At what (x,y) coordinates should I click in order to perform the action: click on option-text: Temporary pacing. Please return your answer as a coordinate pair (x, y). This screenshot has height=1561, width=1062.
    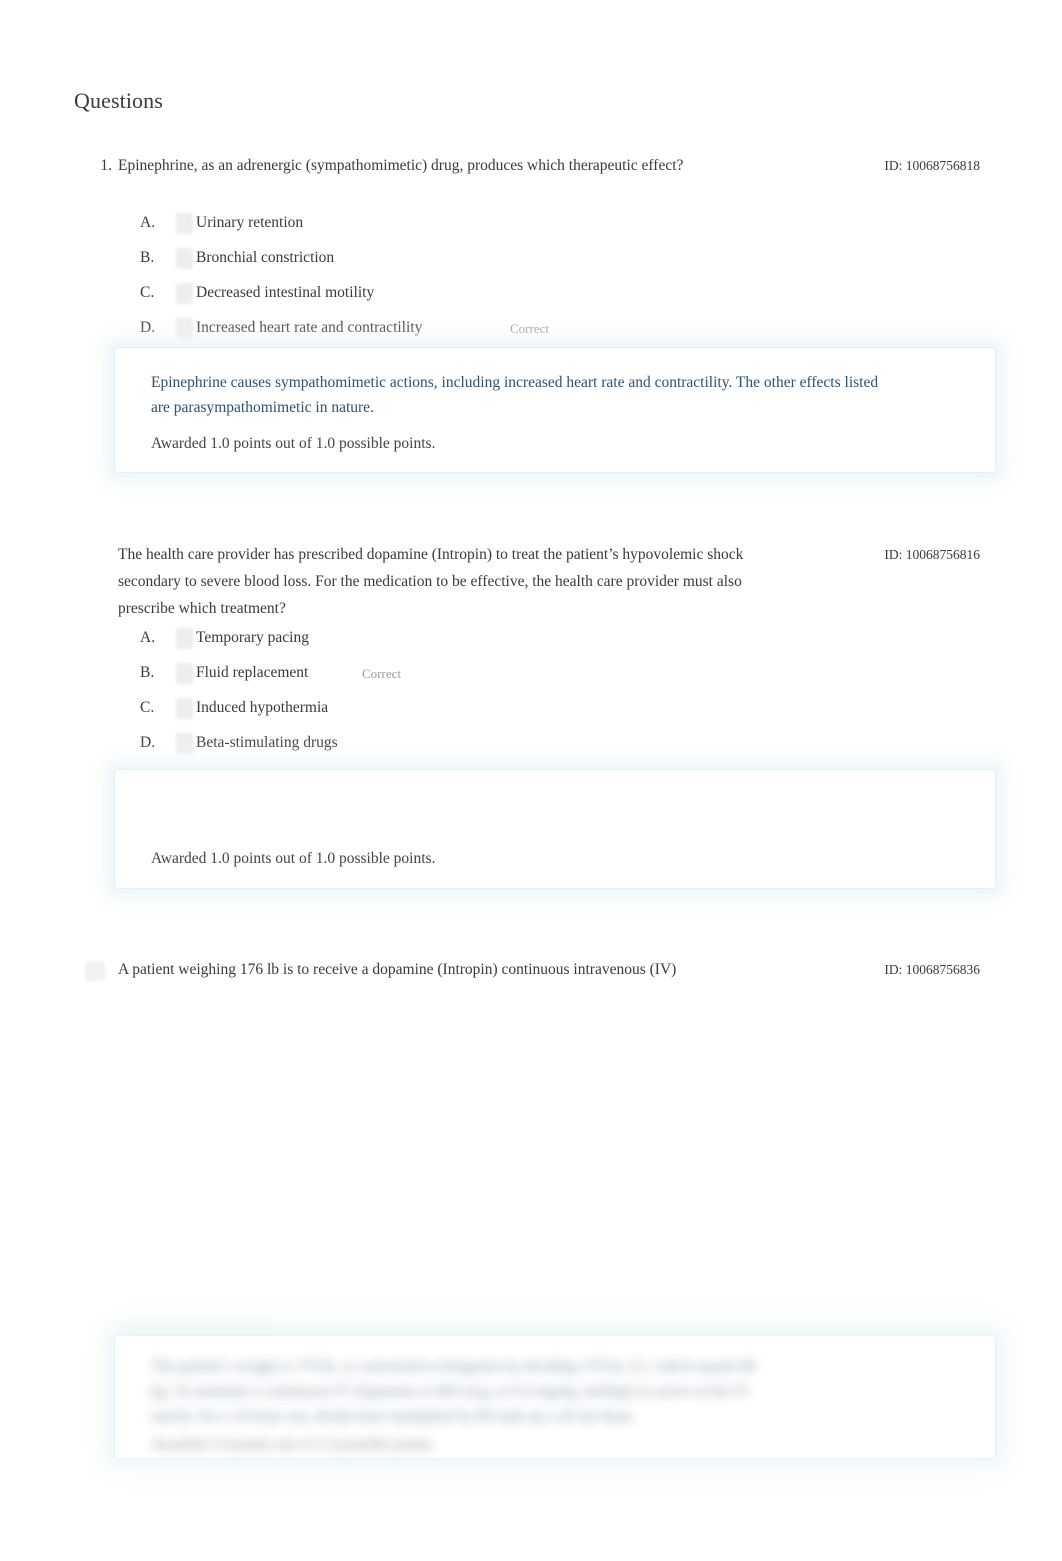
    Looking at the image, I should click on (252, 637).